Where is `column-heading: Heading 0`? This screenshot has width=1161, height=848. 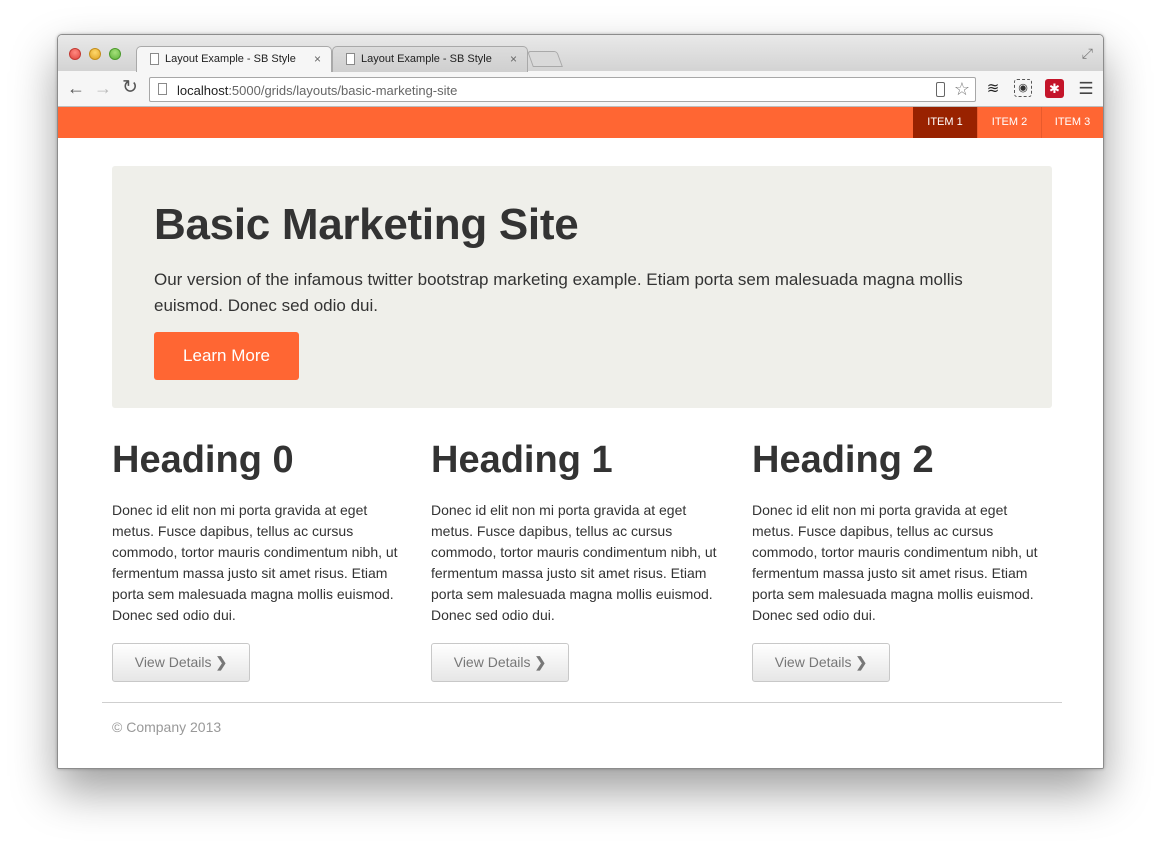 column-heading: Heading 0 is located at coordinates (203, 460).